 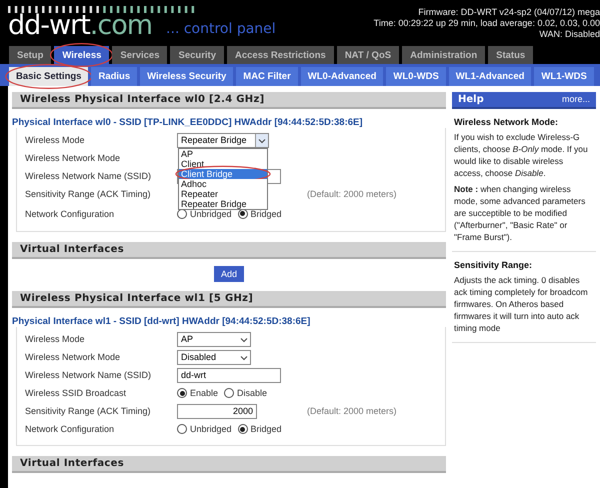 What do you see at coordinates (187, 76) in the screenshot?
I see `sub-tab: Wireless Security` at bounding box center [187, 76].